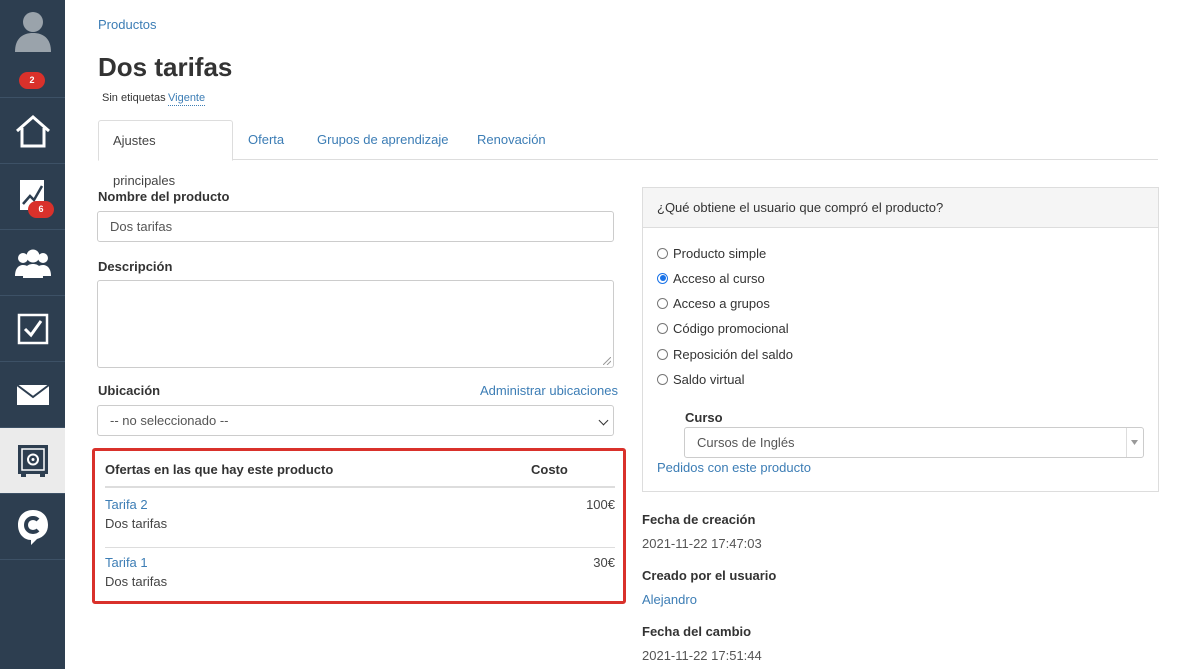  What do you see at coordinates (164, 196) in the screenshot?
I see `product-name-label: Nombre del producto` at bounding box center [164, 196].